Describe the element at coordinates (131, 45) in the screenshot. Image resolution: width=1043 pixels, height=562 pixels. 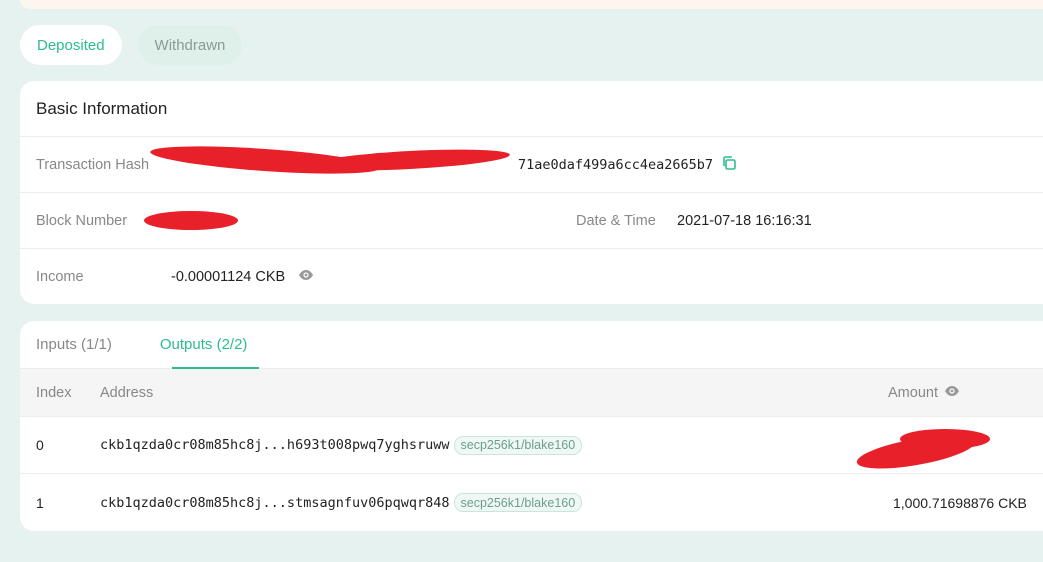
I see `deposit-withdraw-toggle: Deposited Withdrawn` at that location.